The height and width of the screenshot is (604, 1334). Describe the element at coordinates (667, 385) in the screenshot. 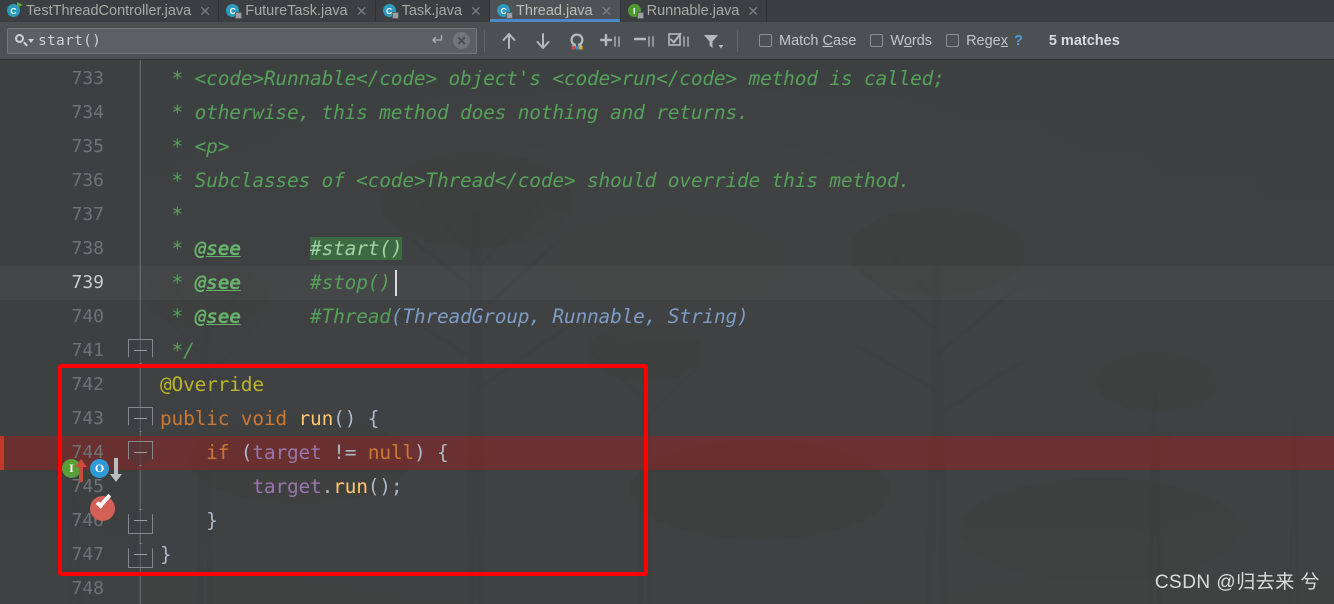

I see `code-line-742: 742 @Override` at that location.